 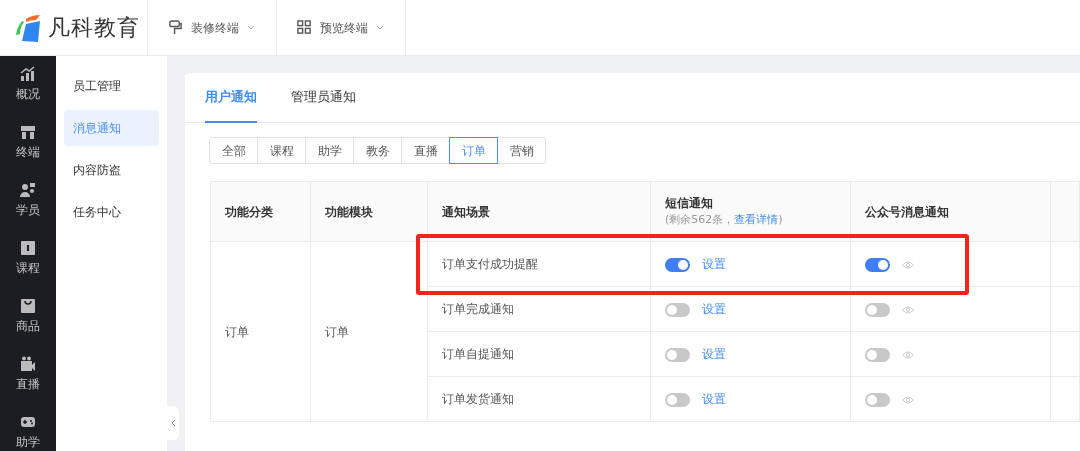 I want to click on book-icon, so click(x=27, y=248).